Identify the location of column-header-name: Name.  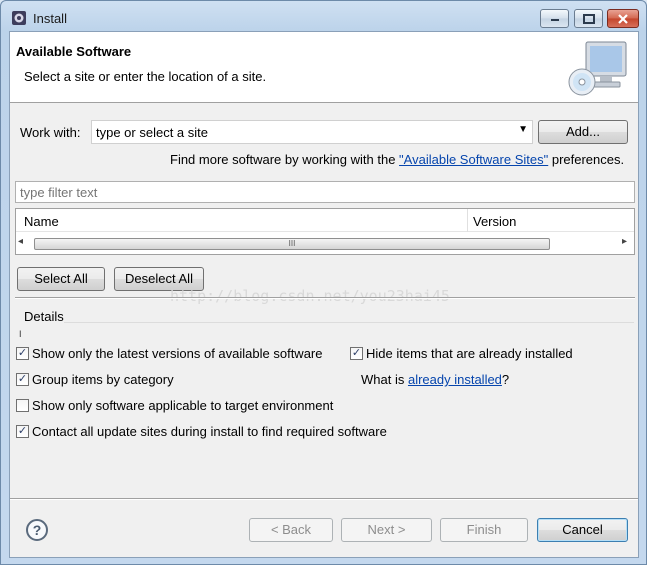
(41, 221).